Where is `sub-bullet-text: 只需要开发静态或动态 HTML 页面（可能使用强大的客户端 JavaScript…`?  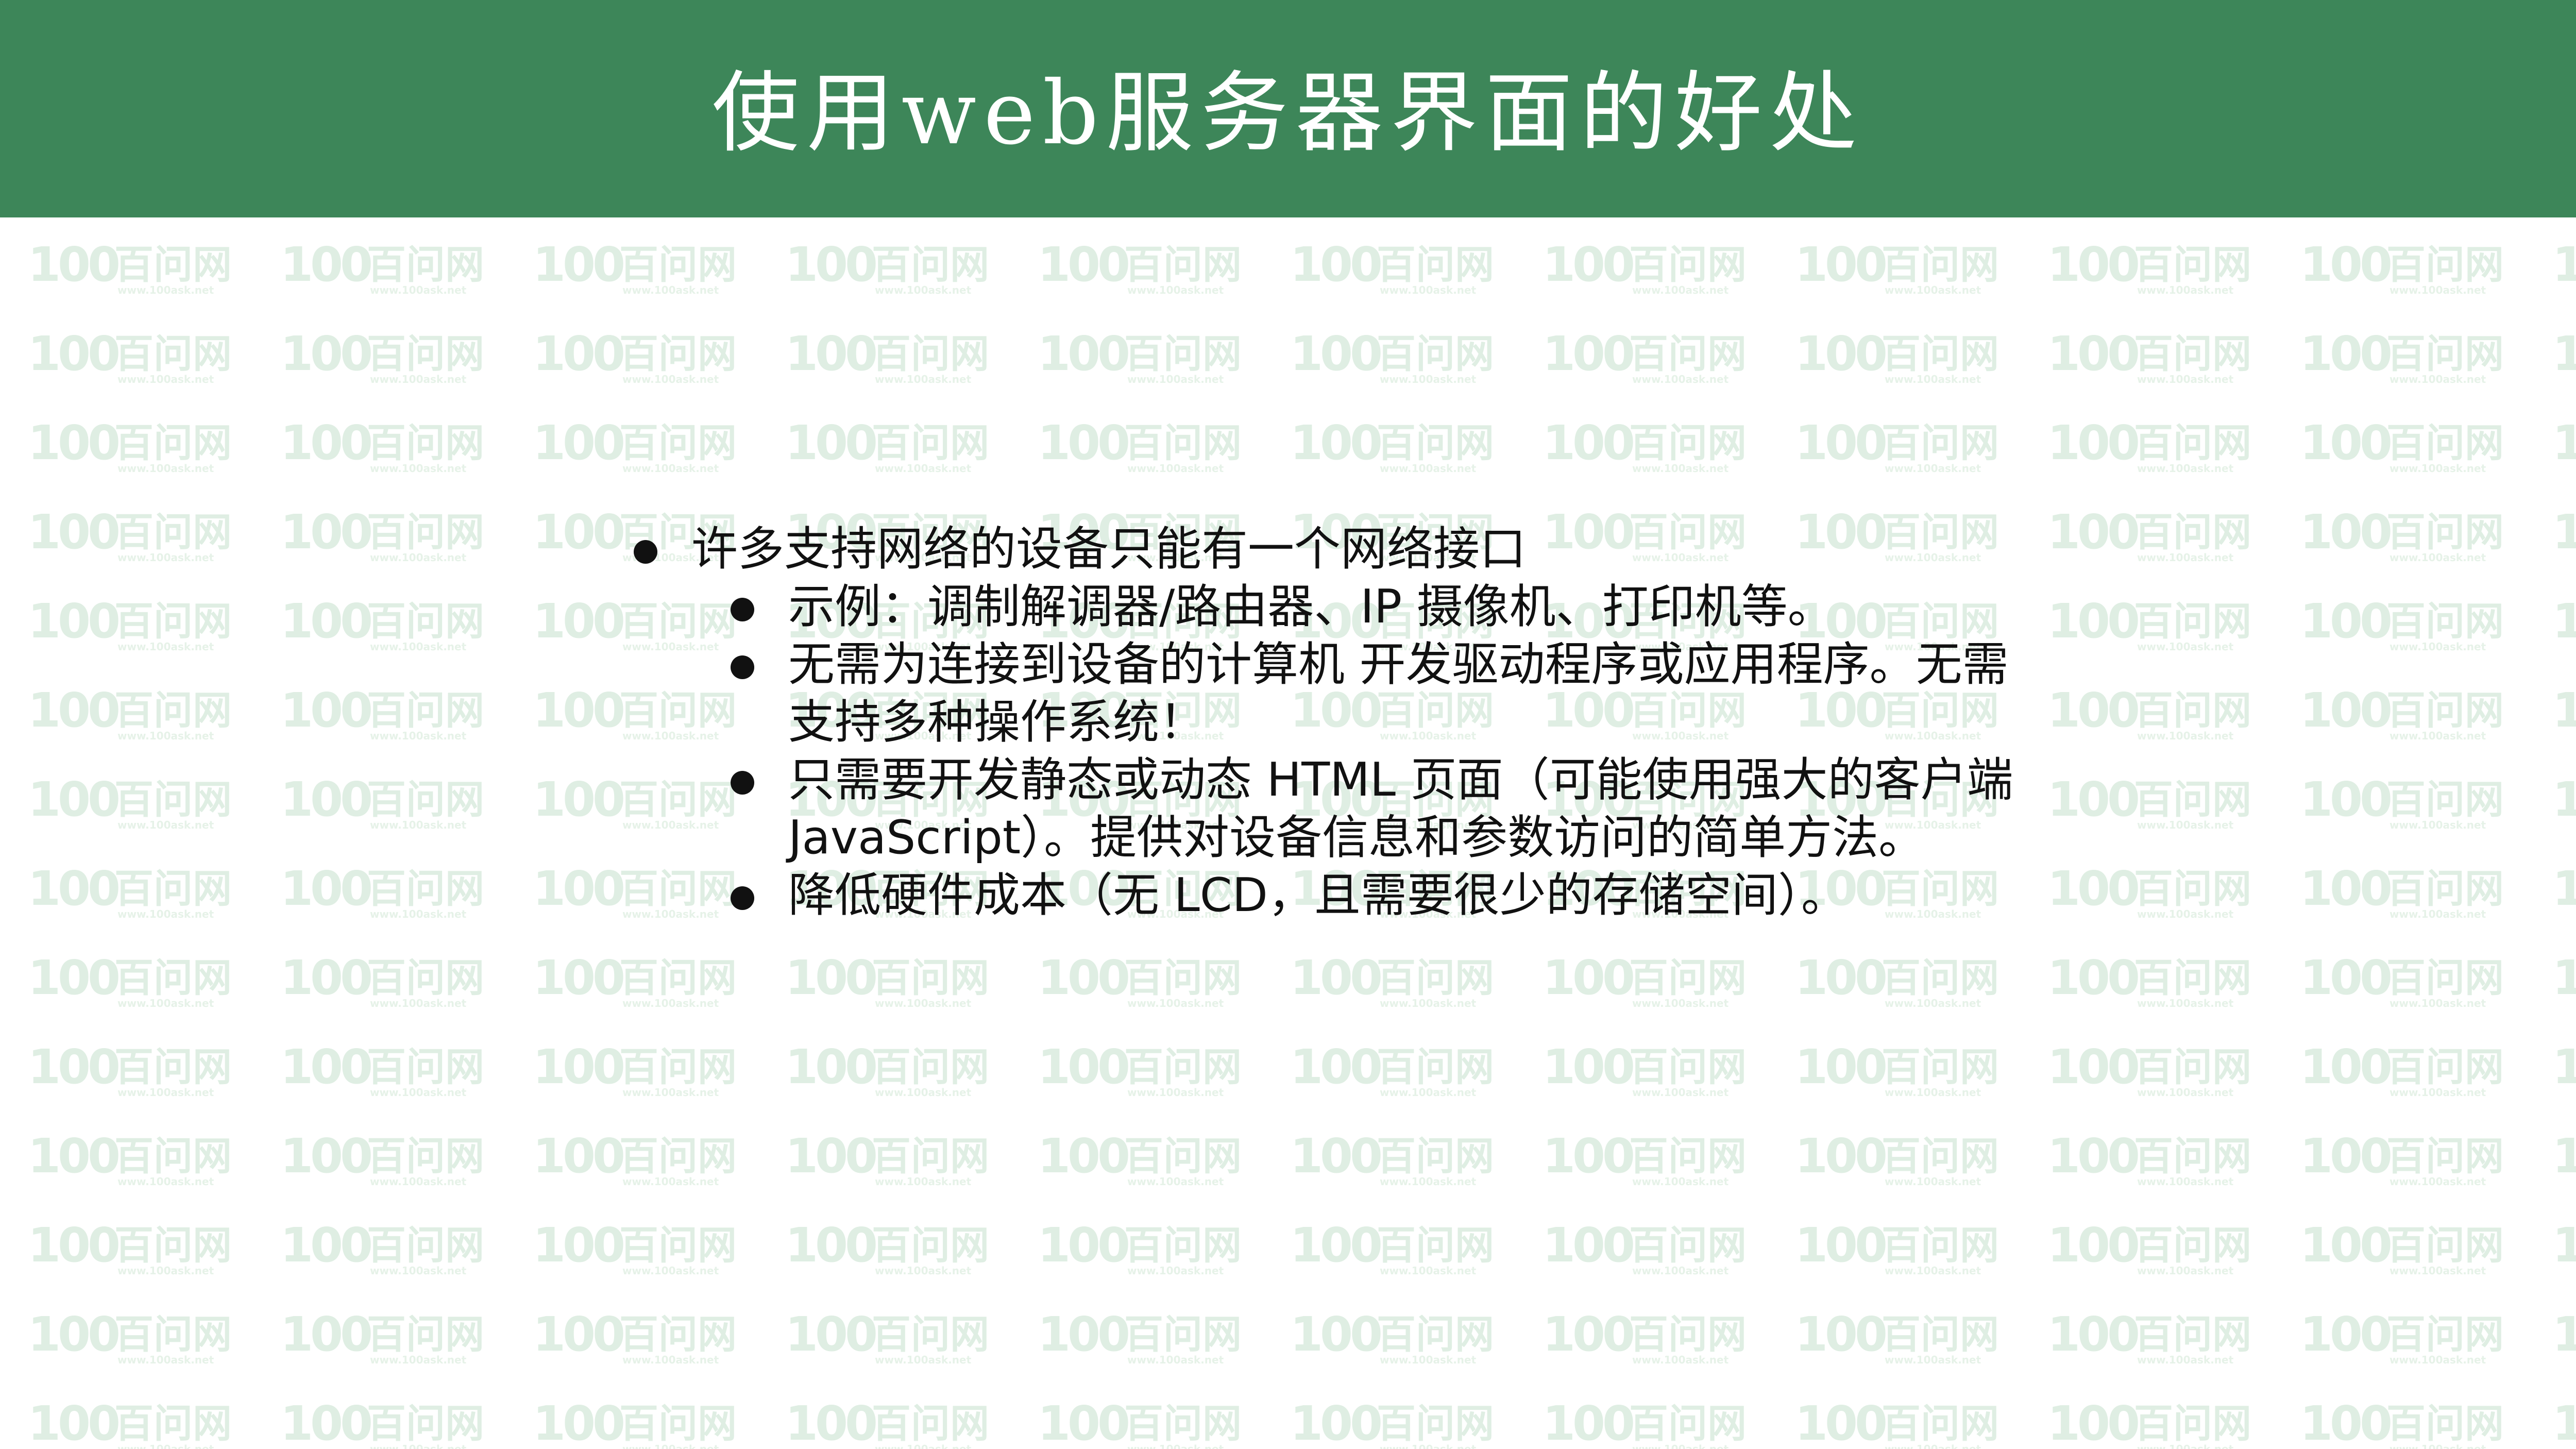 sub-bullet-text: 只需要开发静态或动态 HTML 页面（可能使用强大的客户端 JavaScript… is located at coordinates (1400, 809).